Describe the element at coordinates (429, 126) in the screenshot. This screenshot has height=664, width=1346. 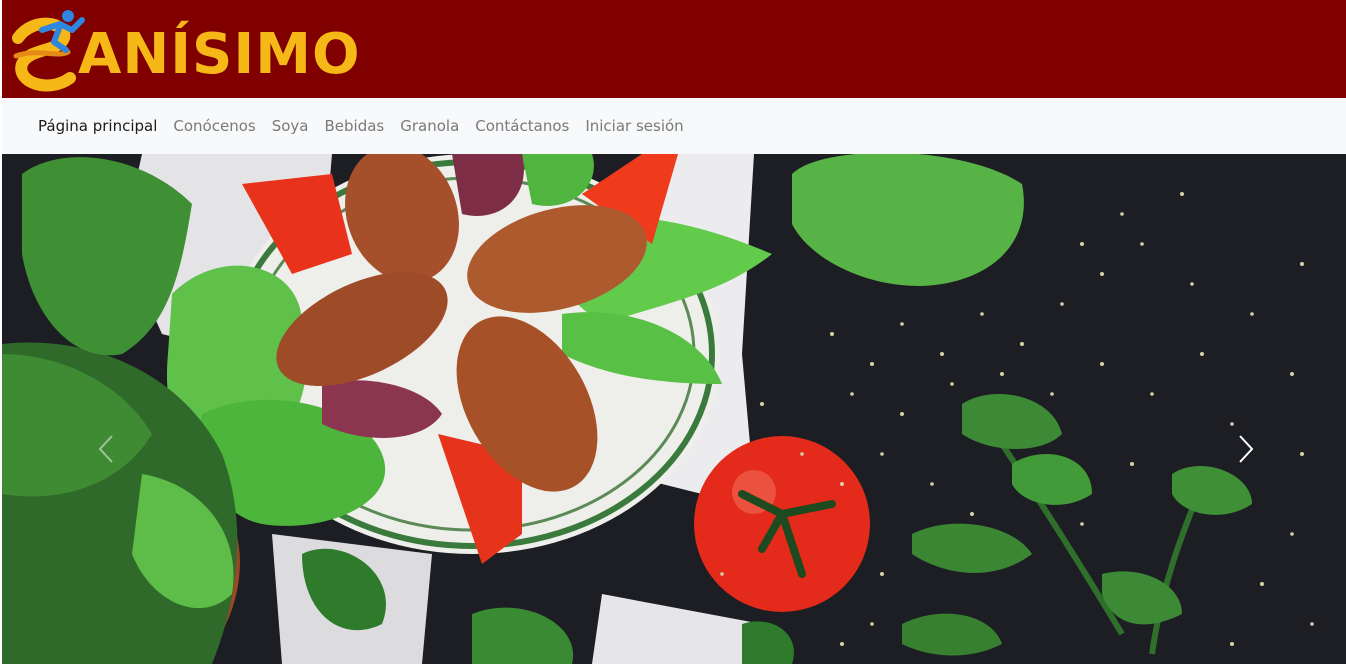
I see `nav-item-granola: Granola` at that location.